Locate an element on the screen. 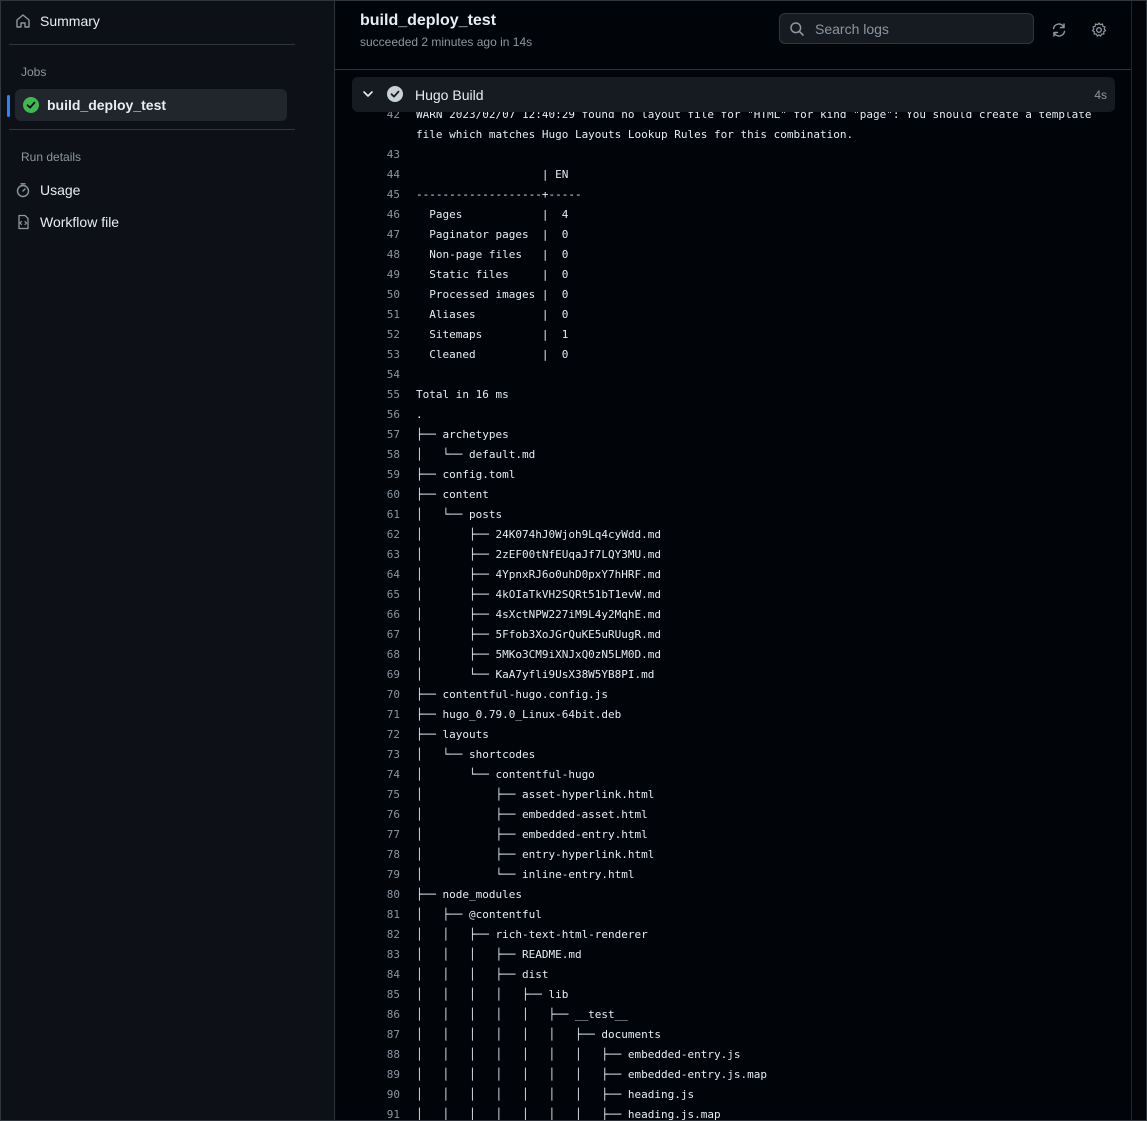 The height and width of the screenshot is (1121, 1147). log-line-number: 91 is located at coordinates (376, 1112).